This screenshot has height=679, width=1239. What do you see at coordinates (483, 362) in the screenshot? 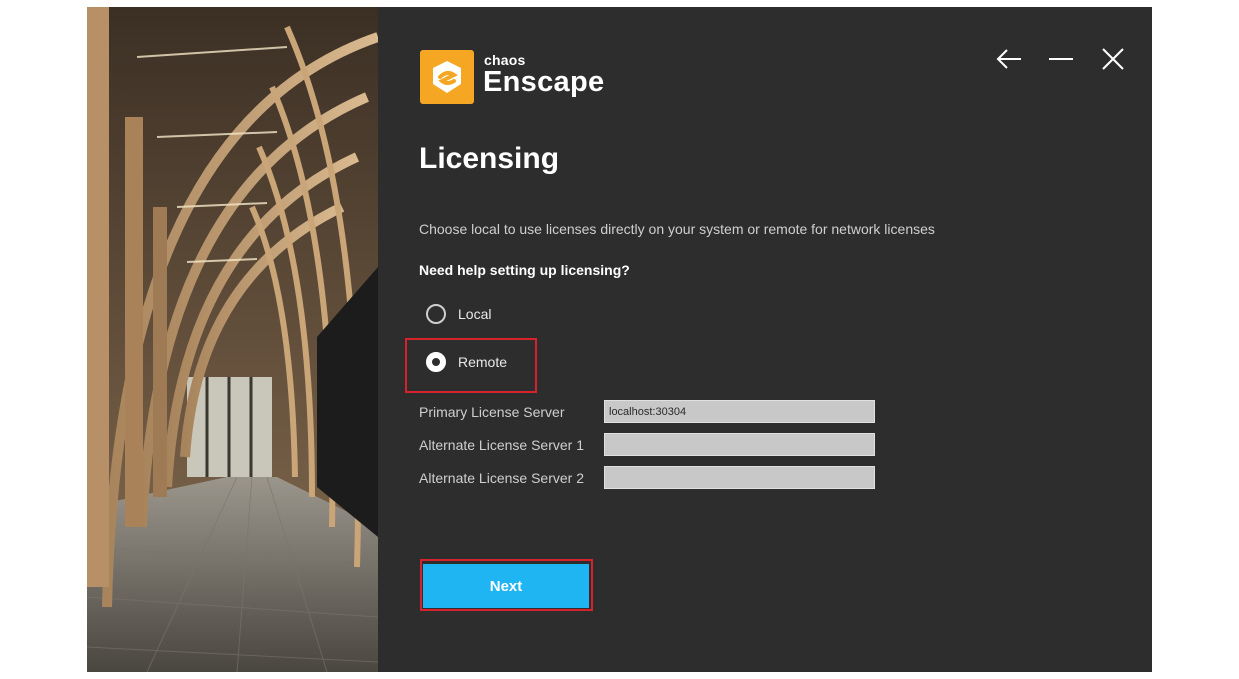
I see `radio-remote-label: Remote` at bounding box center [483, 362].